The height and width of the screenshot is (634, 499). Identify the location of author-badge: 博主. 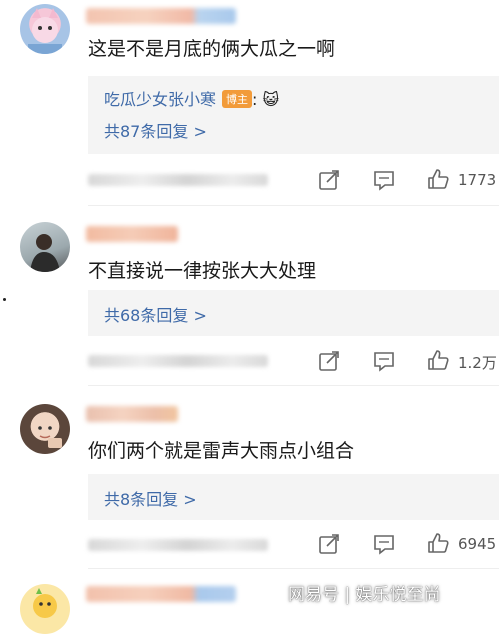
(237, 99).